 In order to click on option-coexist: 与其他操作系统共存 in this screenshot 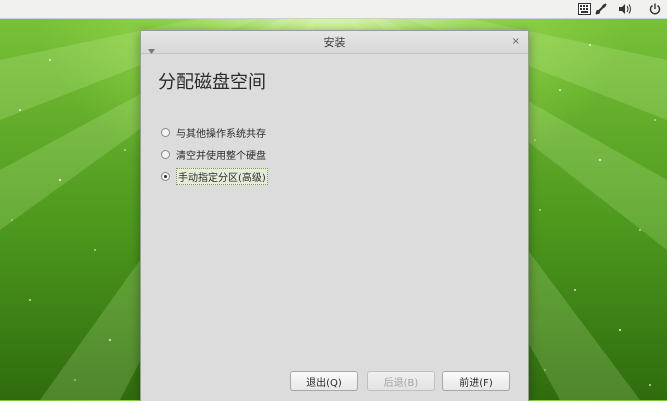, I will do `click(213, 132)`.